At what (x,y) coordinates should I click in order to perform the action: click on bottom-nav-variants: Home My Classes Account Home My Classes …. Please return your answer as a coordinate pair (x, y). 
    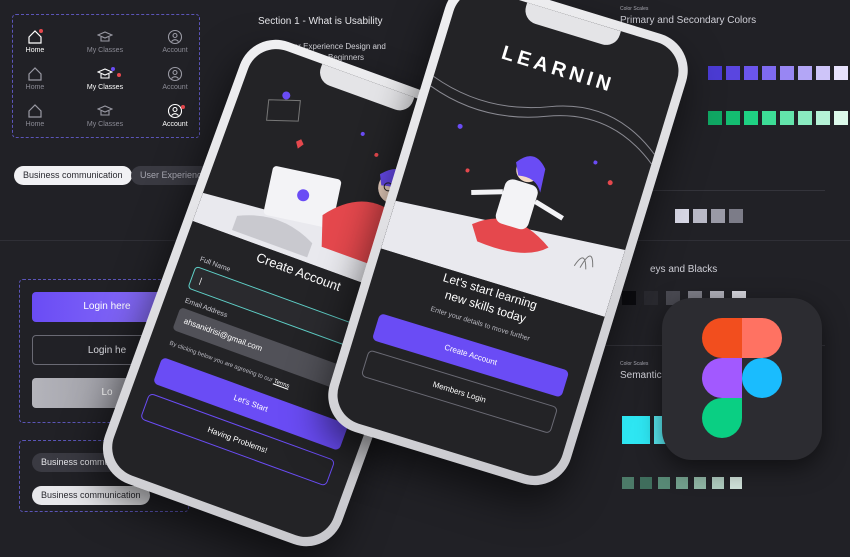
    Looking at the image, I should click on (106, 76).